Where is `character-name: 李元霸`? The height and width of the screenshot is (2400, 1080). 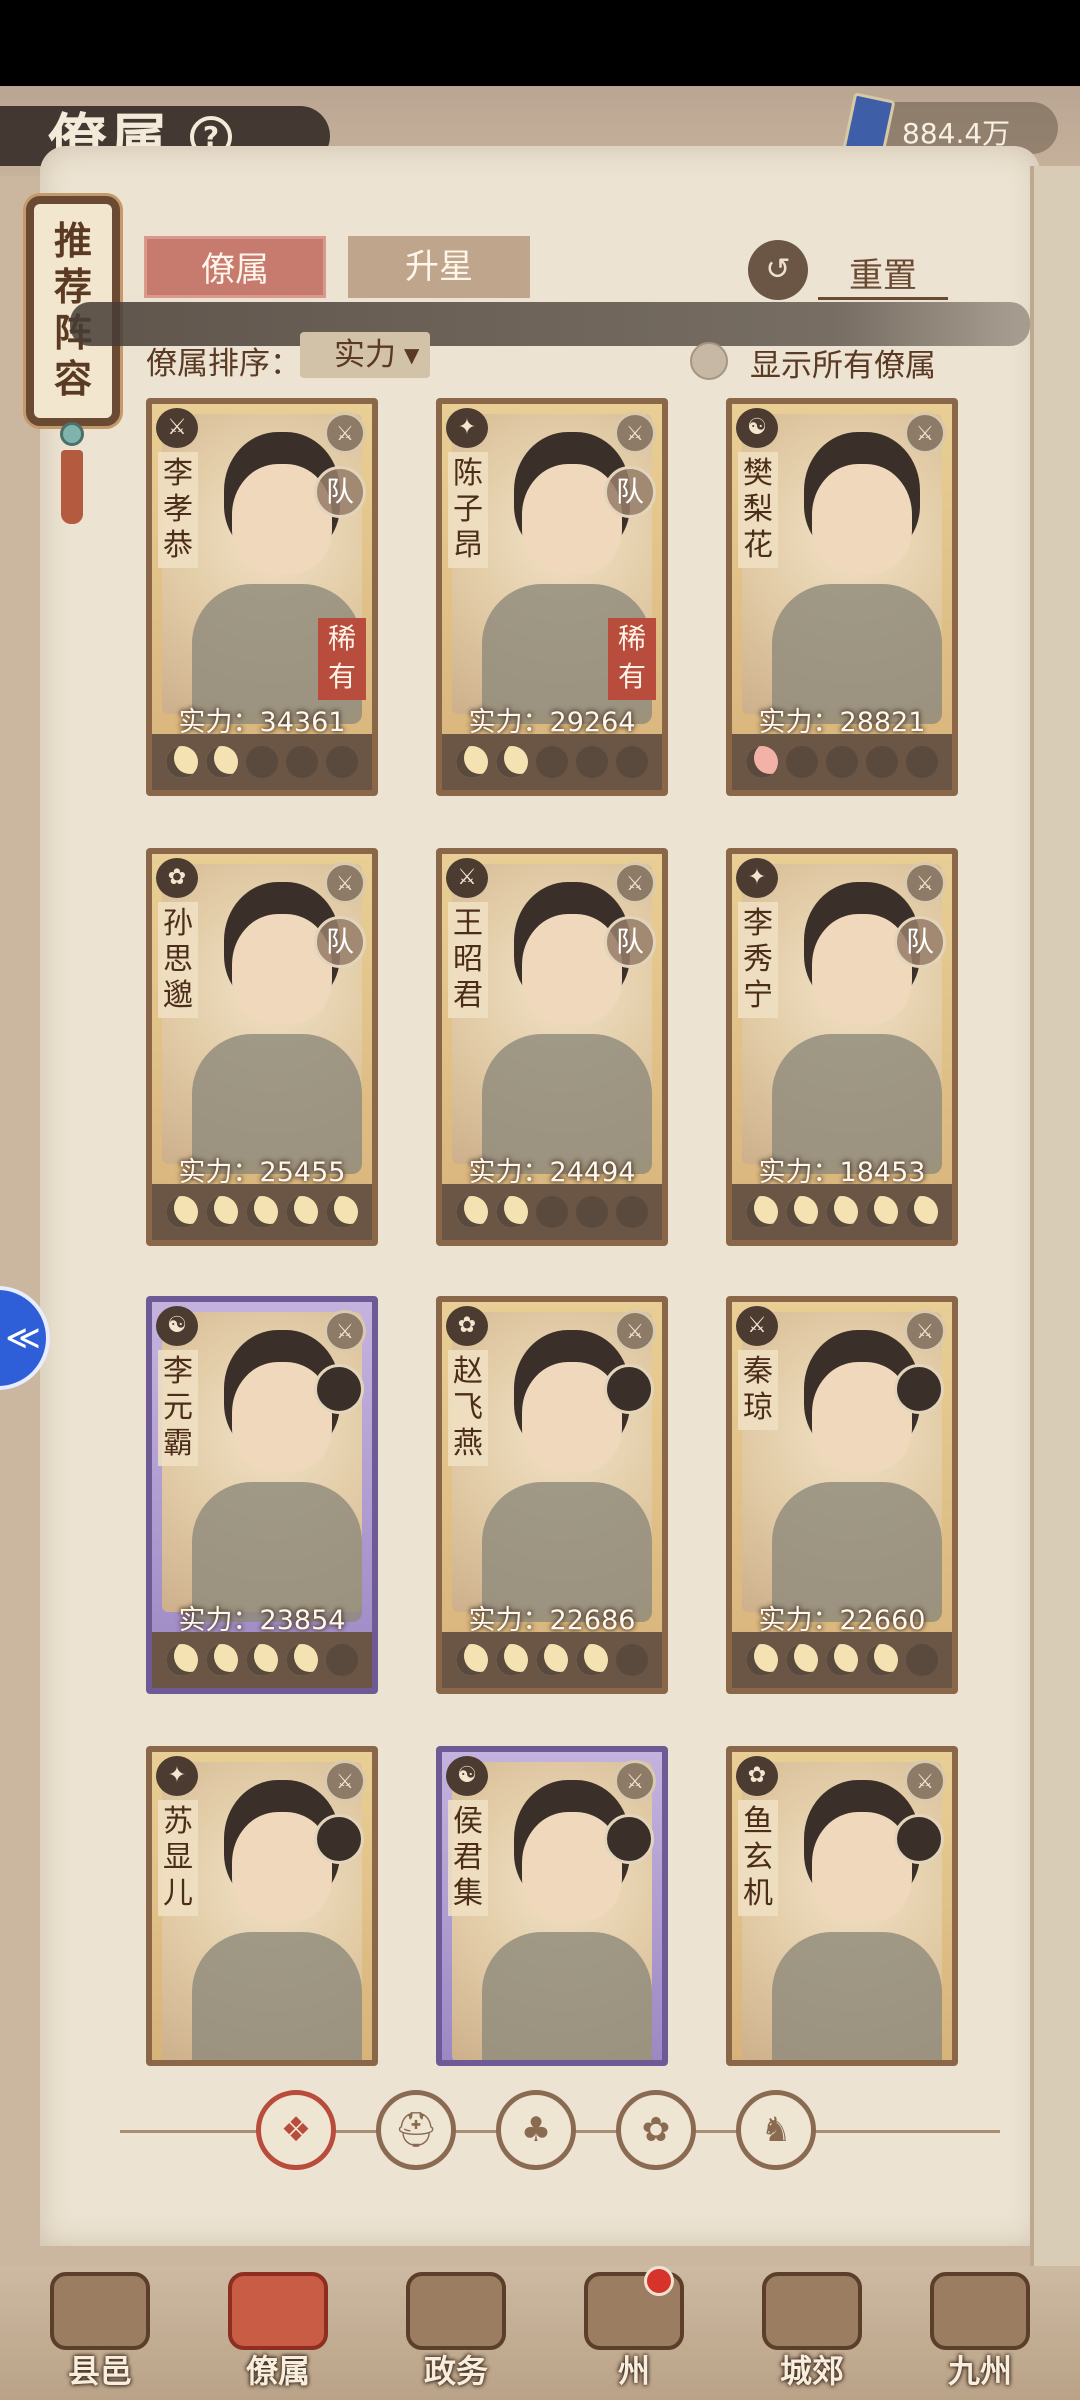 character-name: 李元霸 is located at coordinates (178, 1408).